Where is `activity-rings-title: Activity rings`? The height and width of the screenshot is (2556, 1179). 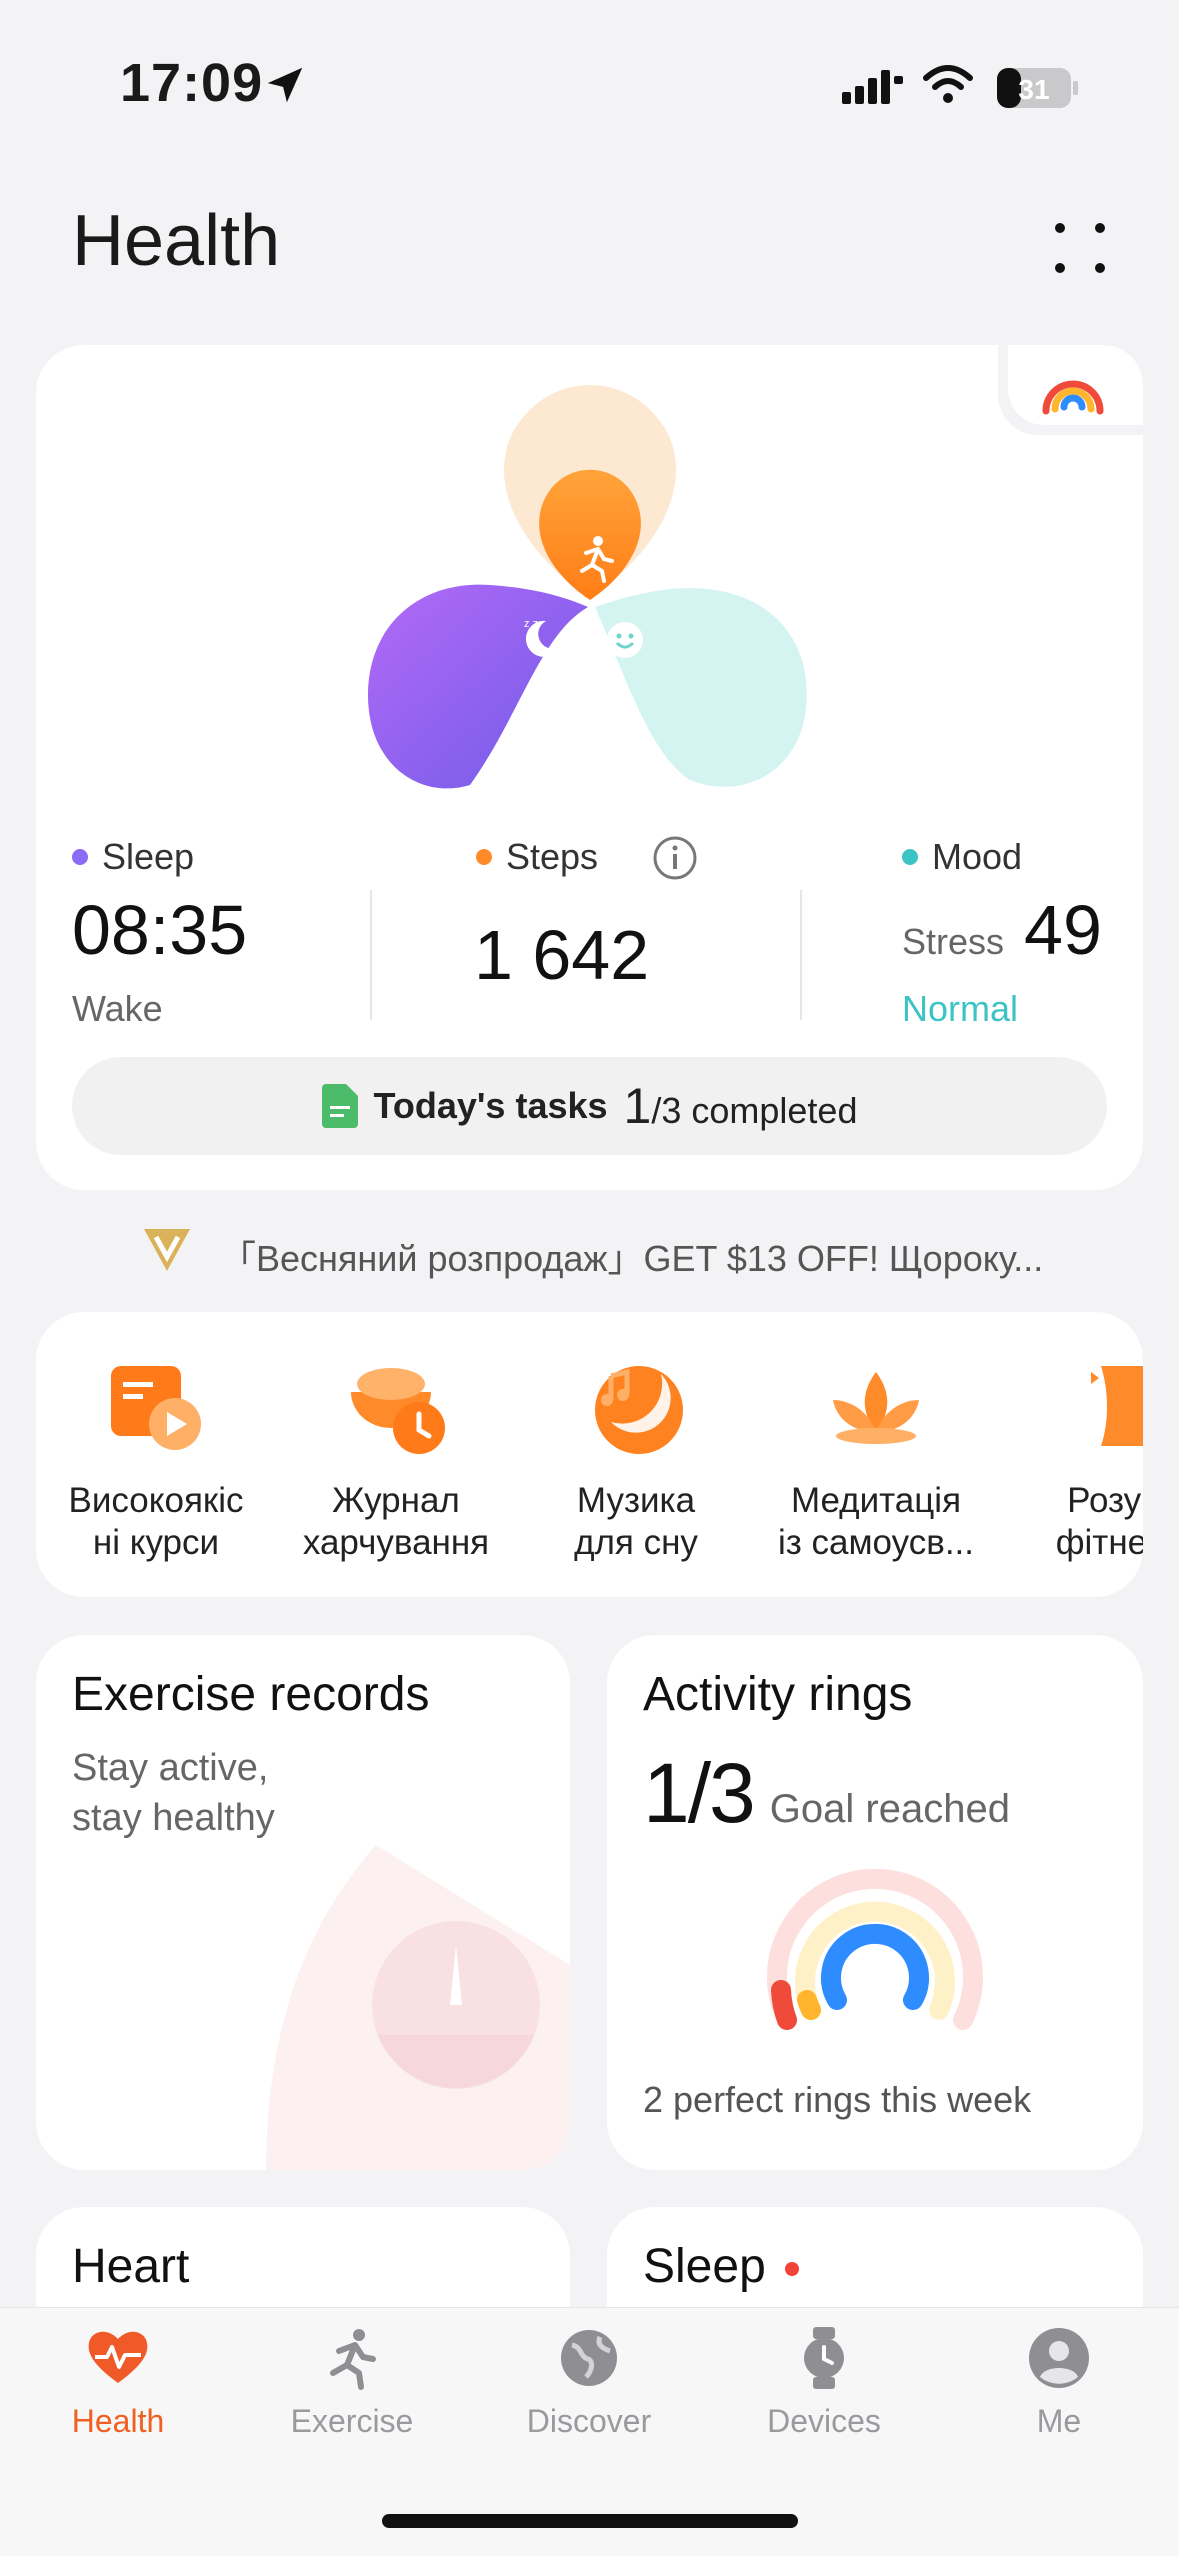 activity-rings-title: Activity rings is located at coordinates (778, 1694).